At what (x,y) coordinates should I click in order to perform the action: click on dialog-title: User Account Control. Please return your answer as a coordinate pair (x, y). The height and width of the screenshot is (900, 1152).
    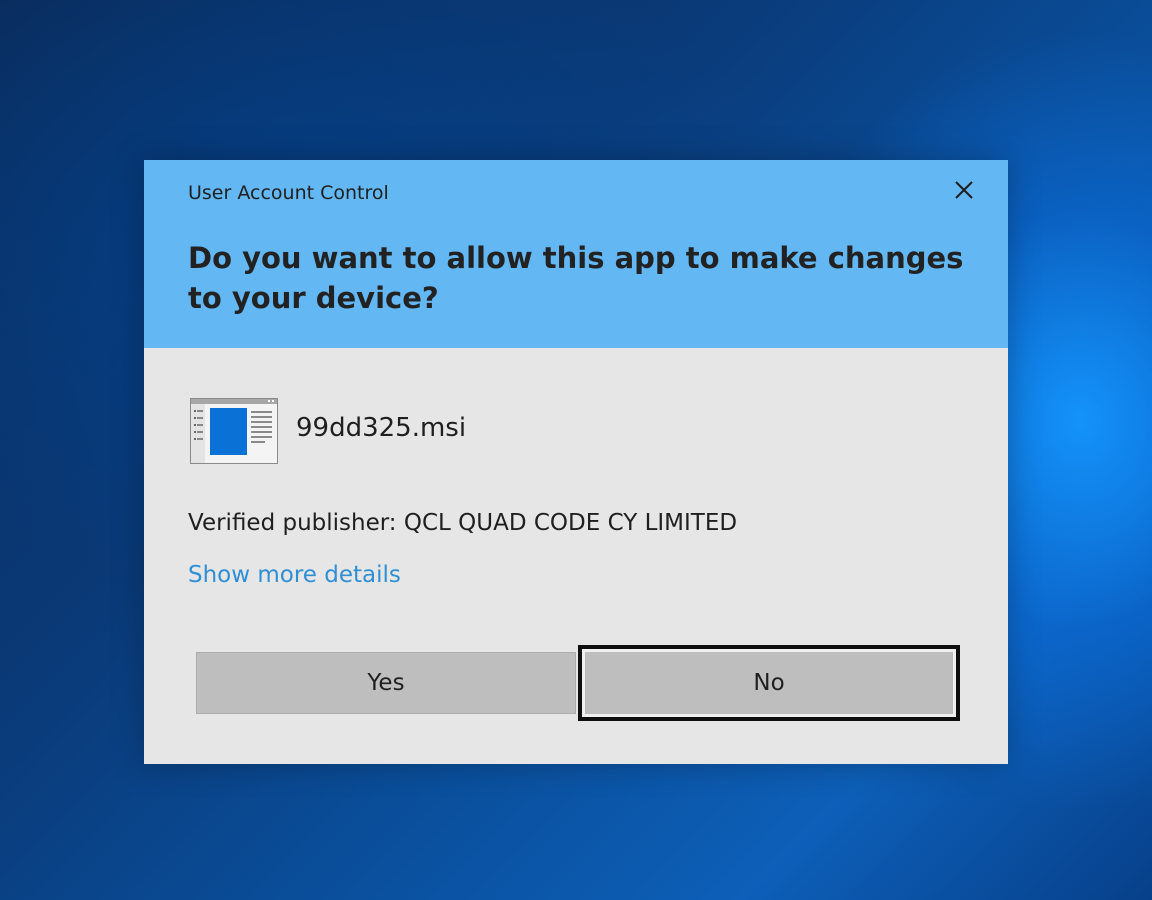
    Looking at the image, I should click on (288, 193).